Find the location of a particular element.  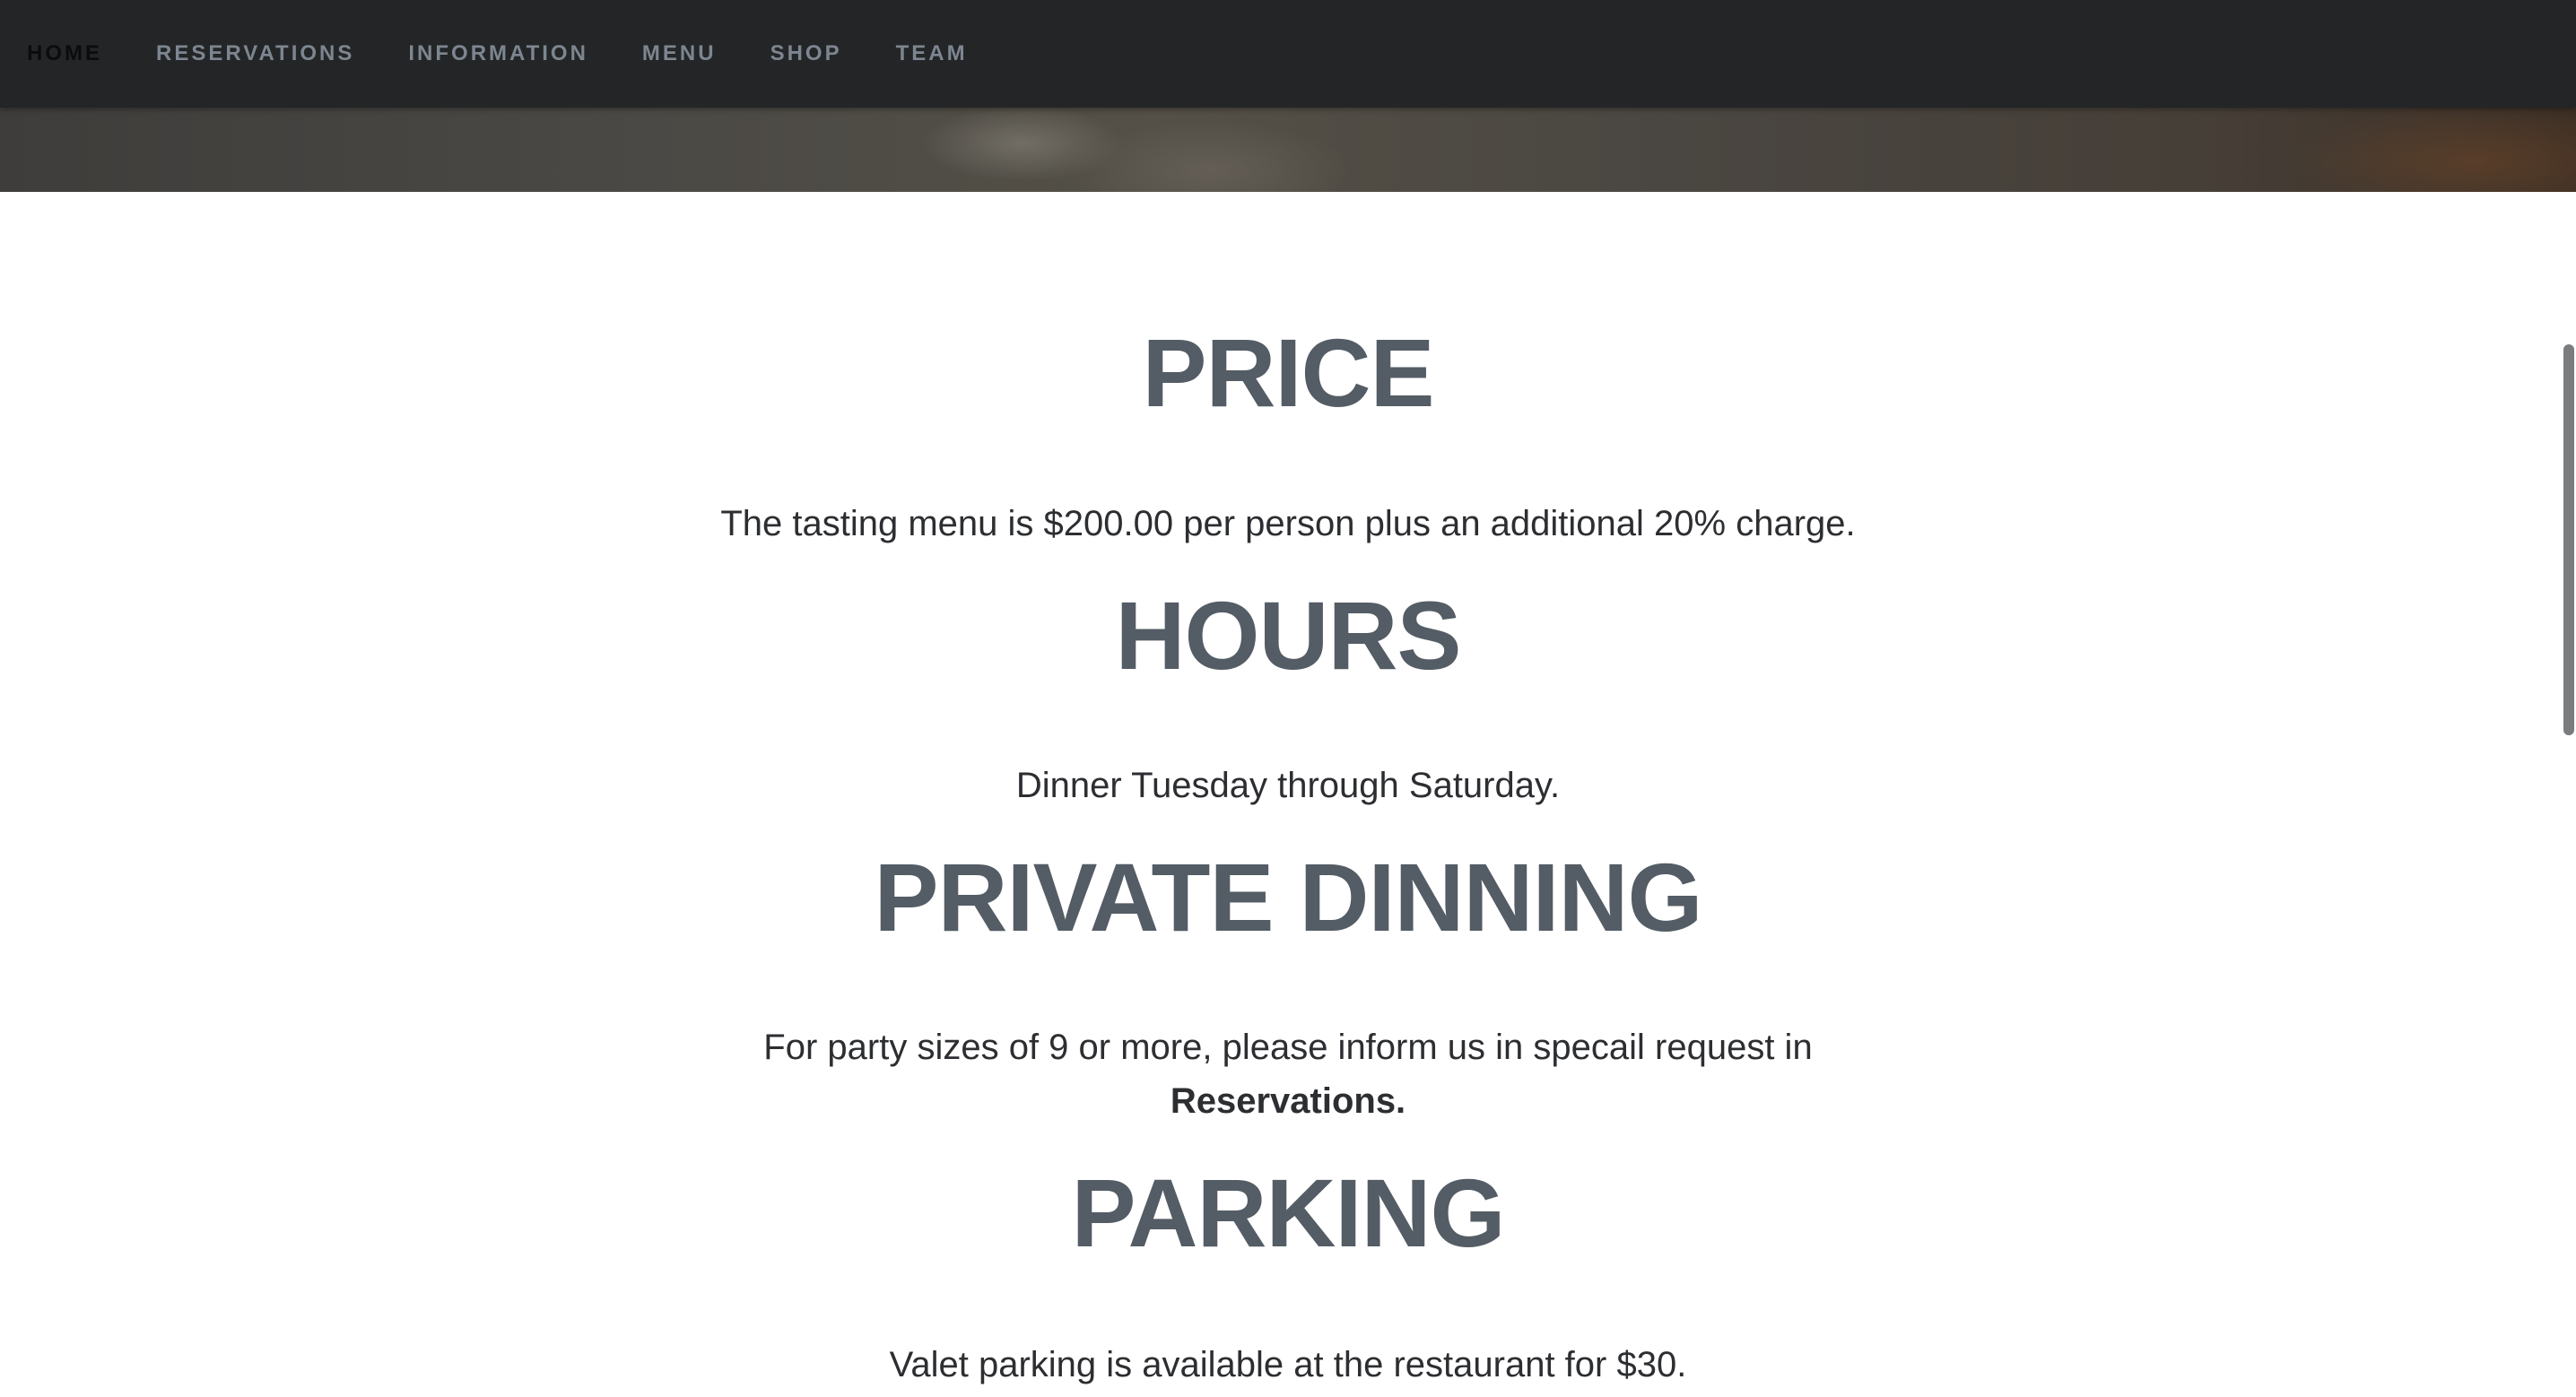

hero-image-strip is located at coordinates (1288, 150).